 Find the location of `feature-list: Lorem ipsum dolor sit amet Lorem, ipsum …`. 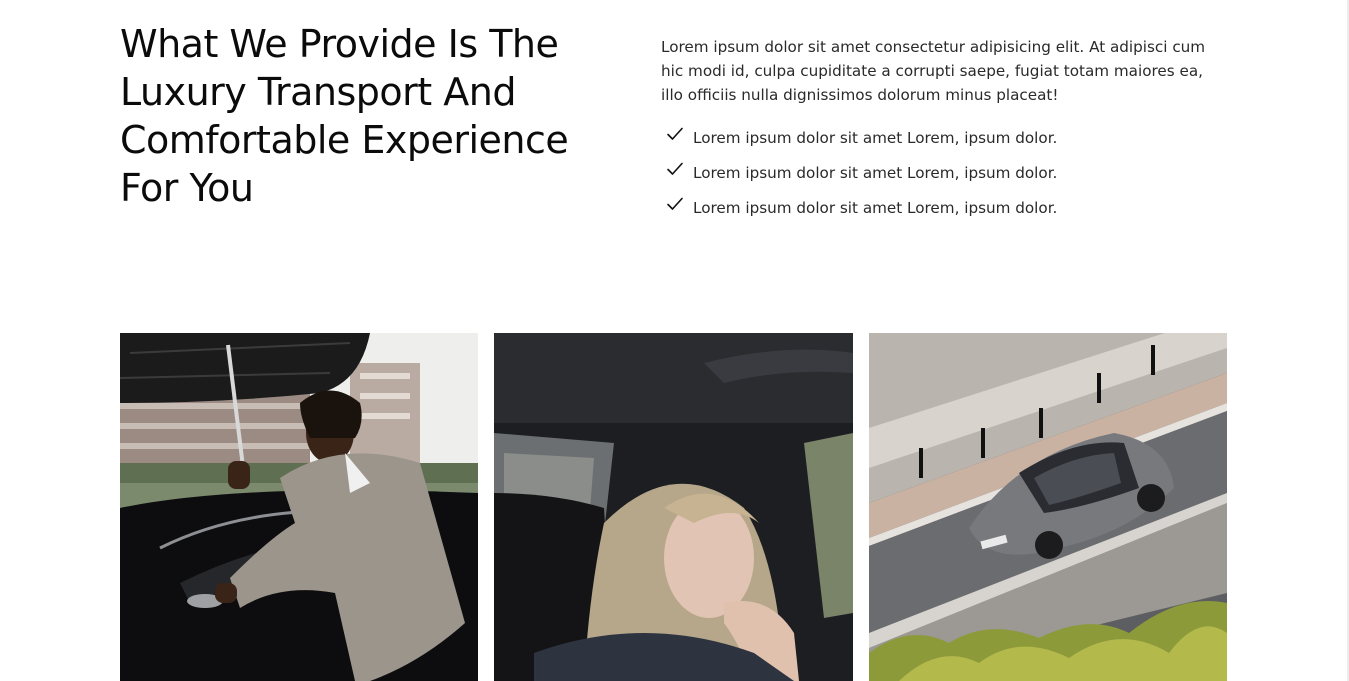

feature-list: Lorem ipsum dolor sit amet Lorem, ipsum … is located at coordinates (946, 177).